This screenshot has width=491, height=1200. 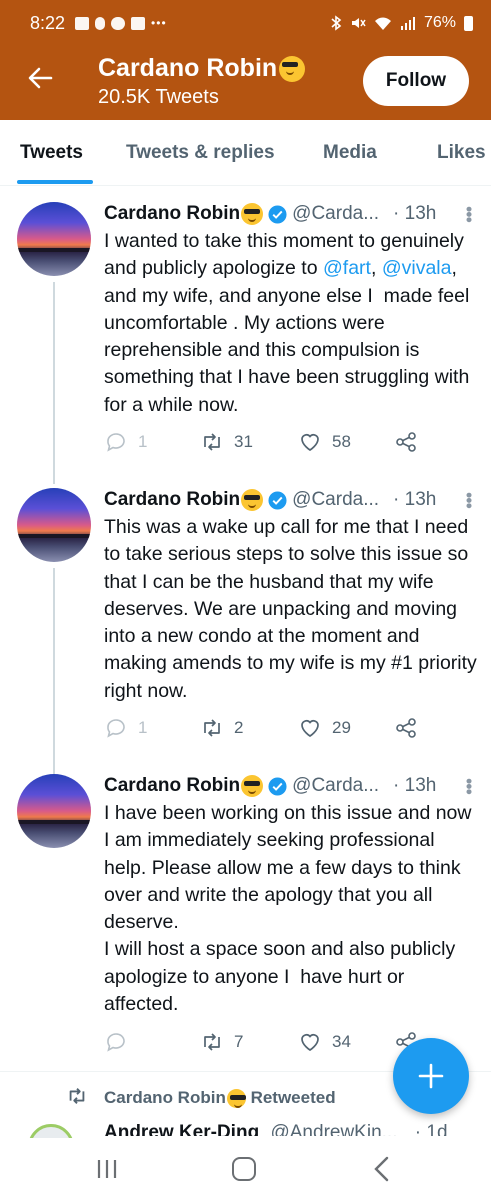 I want to click on cloud-icon, so click(x=118, y=23).